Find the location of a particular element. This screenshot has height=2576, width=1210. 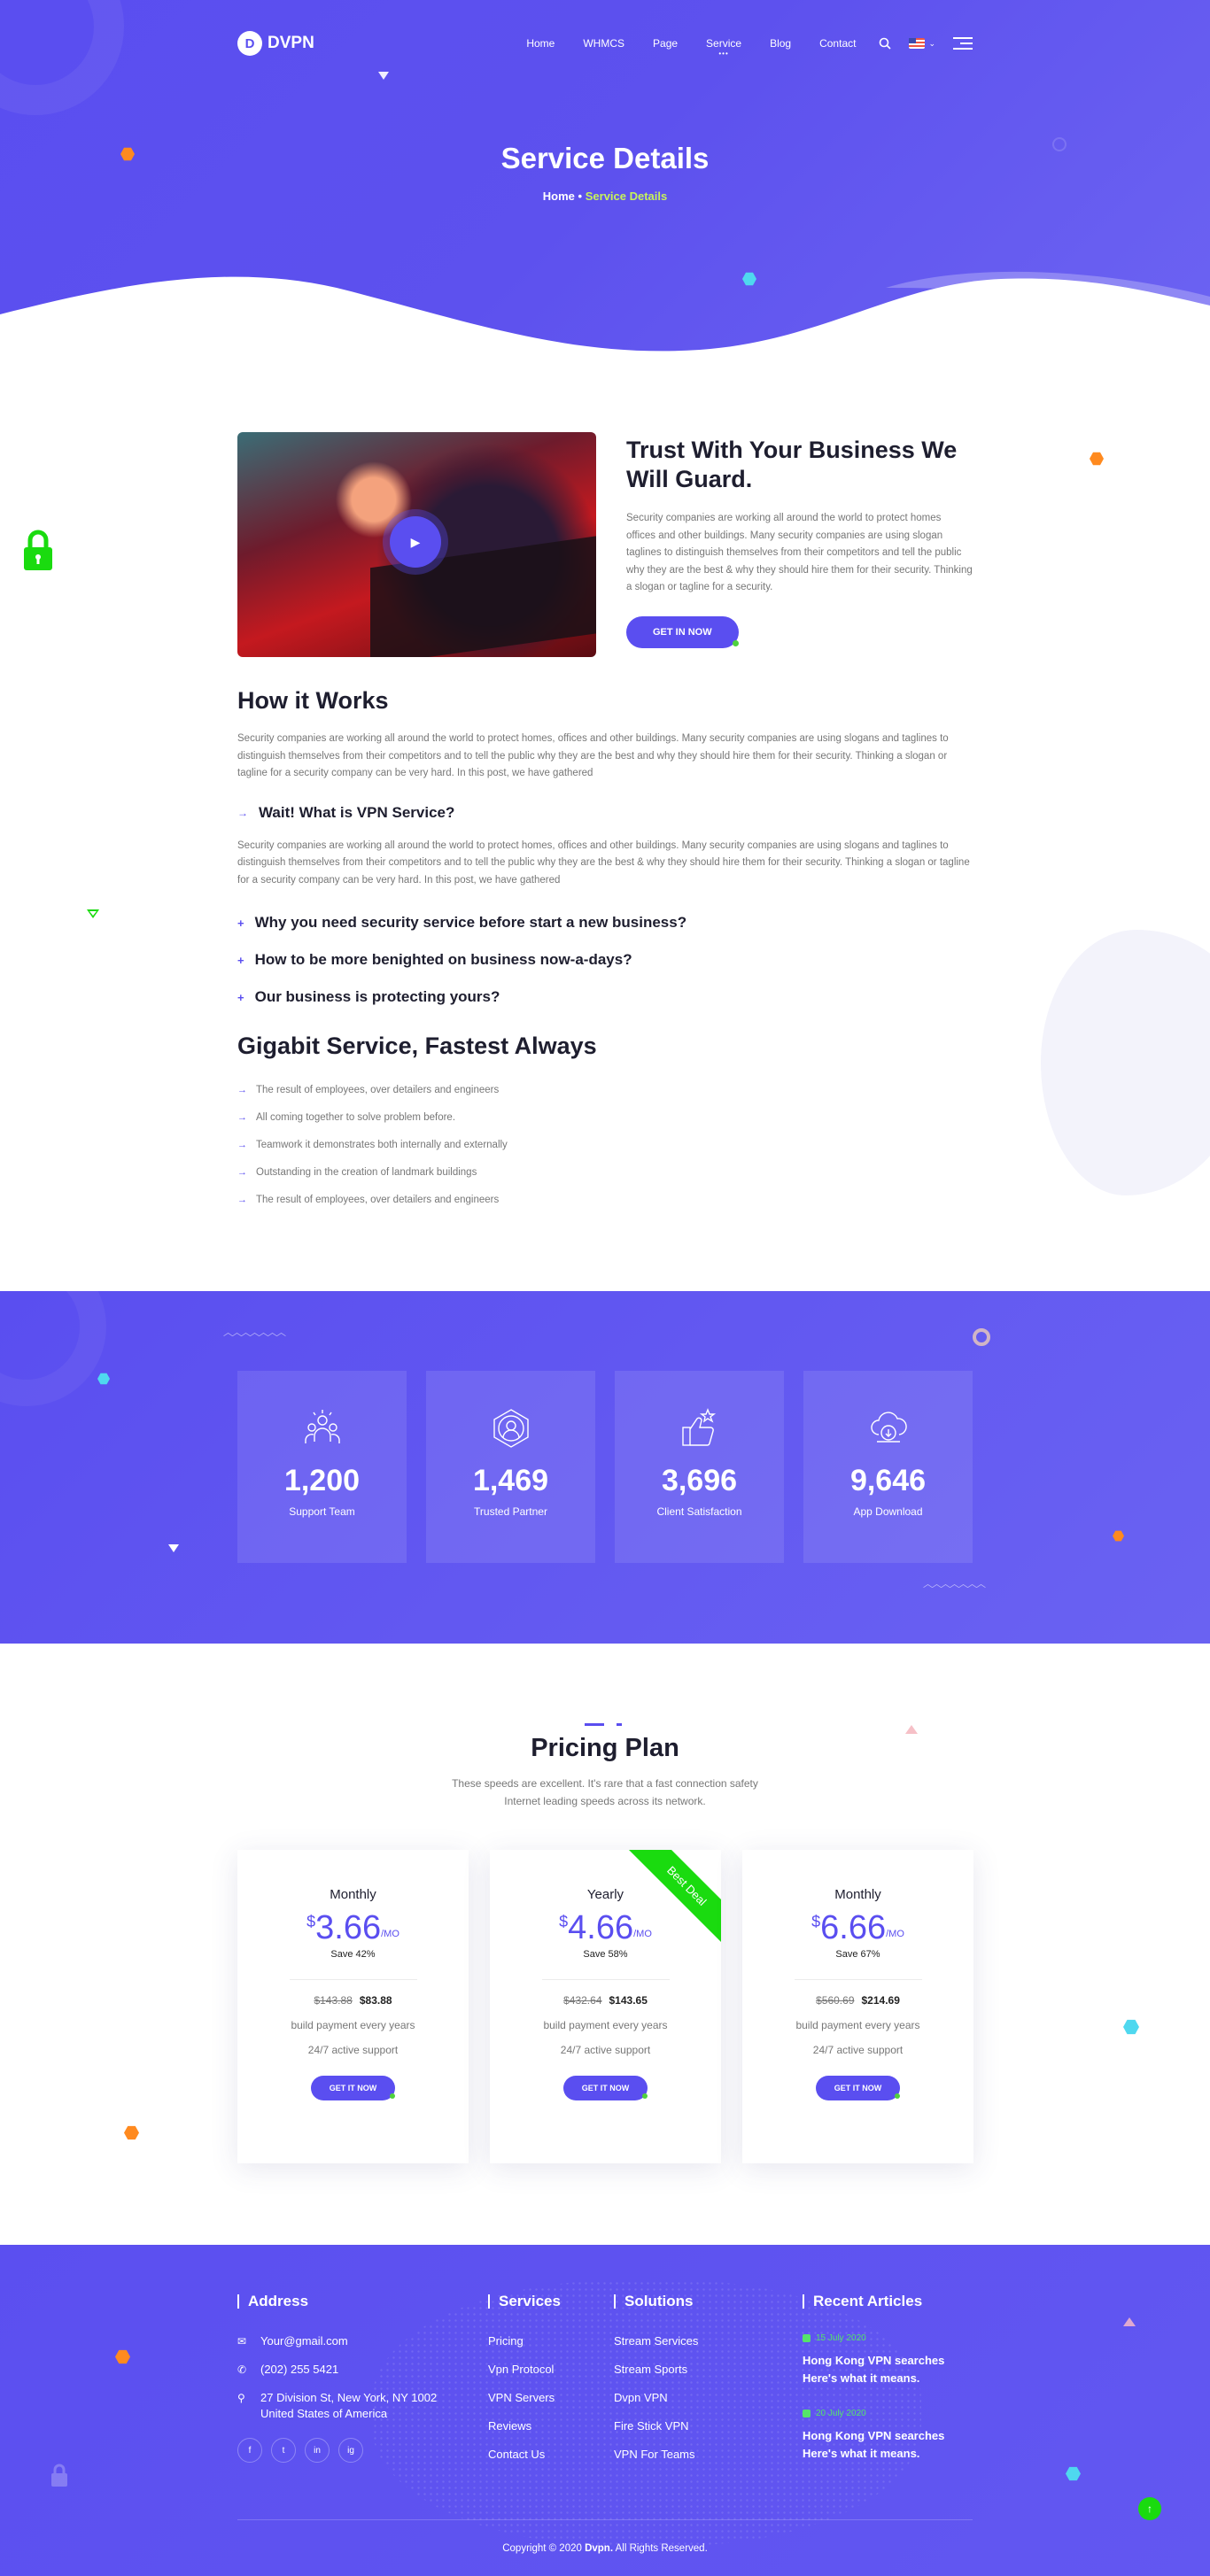

logo: D DVPN is located at coordinates (276, 43).